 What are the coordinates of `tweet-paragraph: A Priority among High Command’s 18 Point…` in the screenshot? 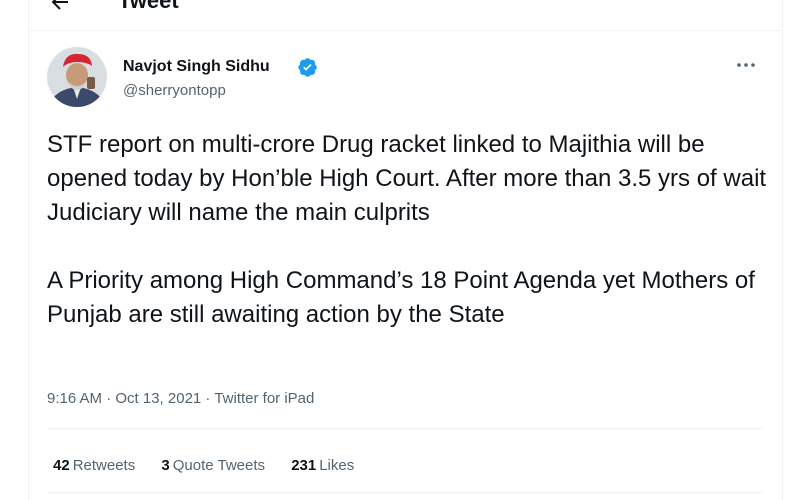 It's located at (401, 297).